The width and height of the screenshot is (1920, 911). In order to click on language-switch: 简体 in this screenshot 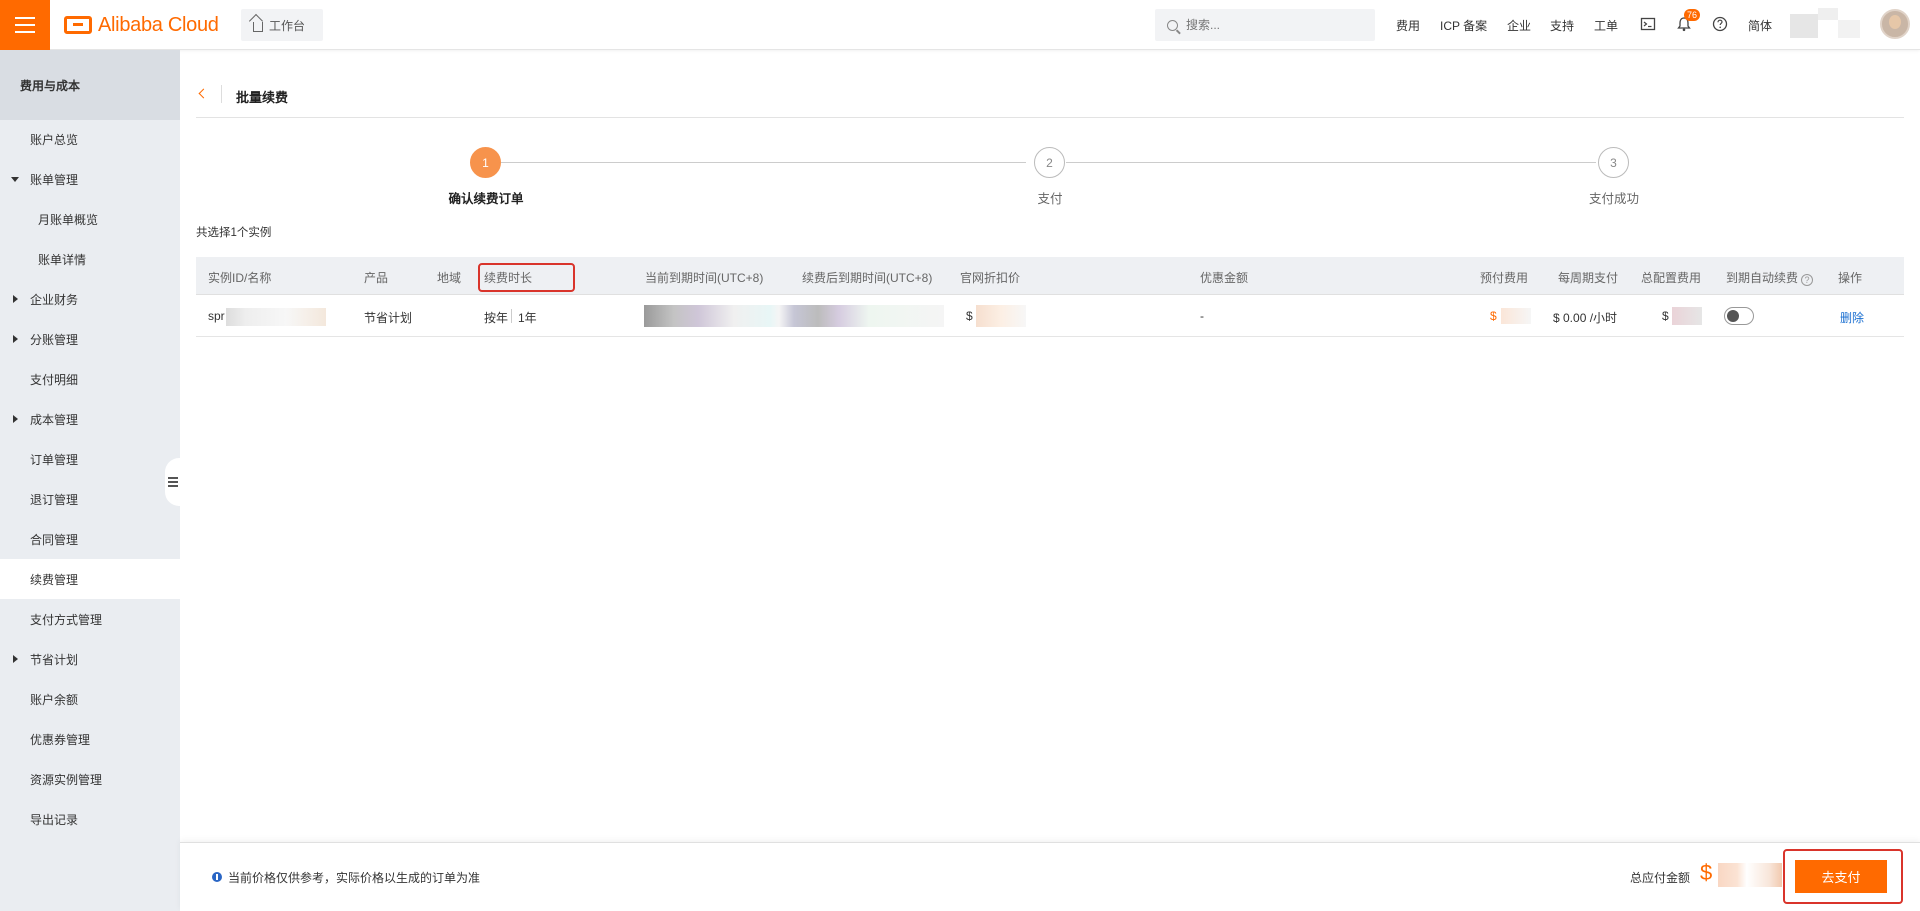, I will do `click(1760, 25)`.